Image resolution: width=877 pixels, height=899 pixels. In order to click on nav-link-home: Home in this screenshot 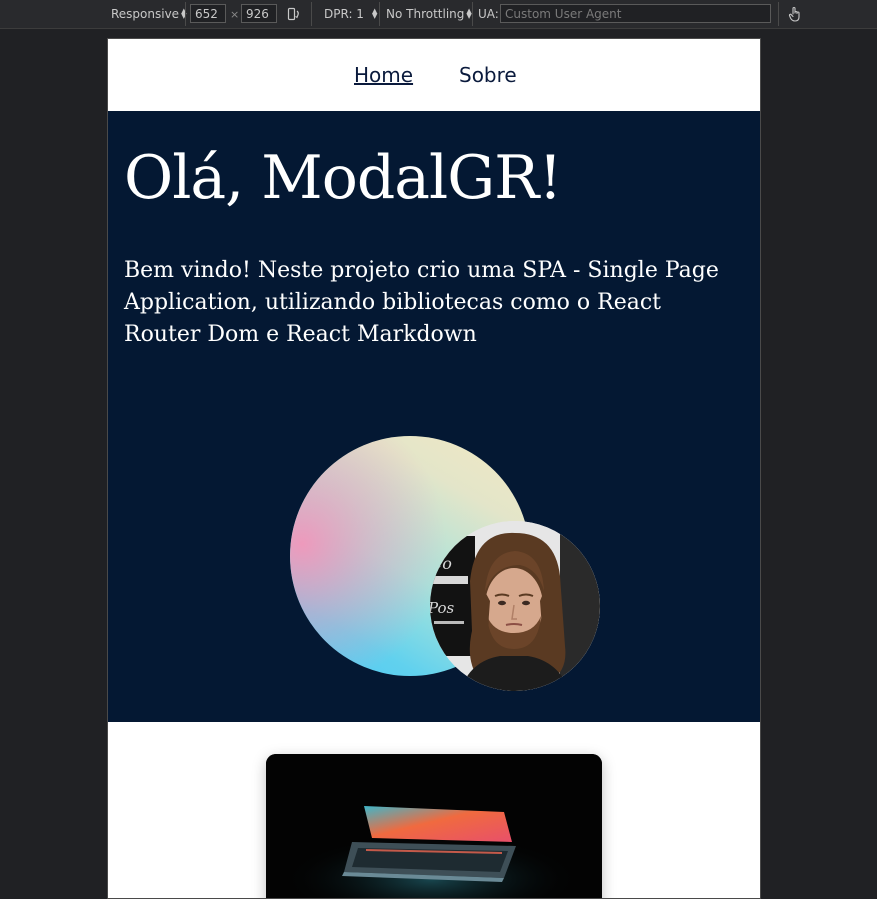, I will do `click(383, 75)`.